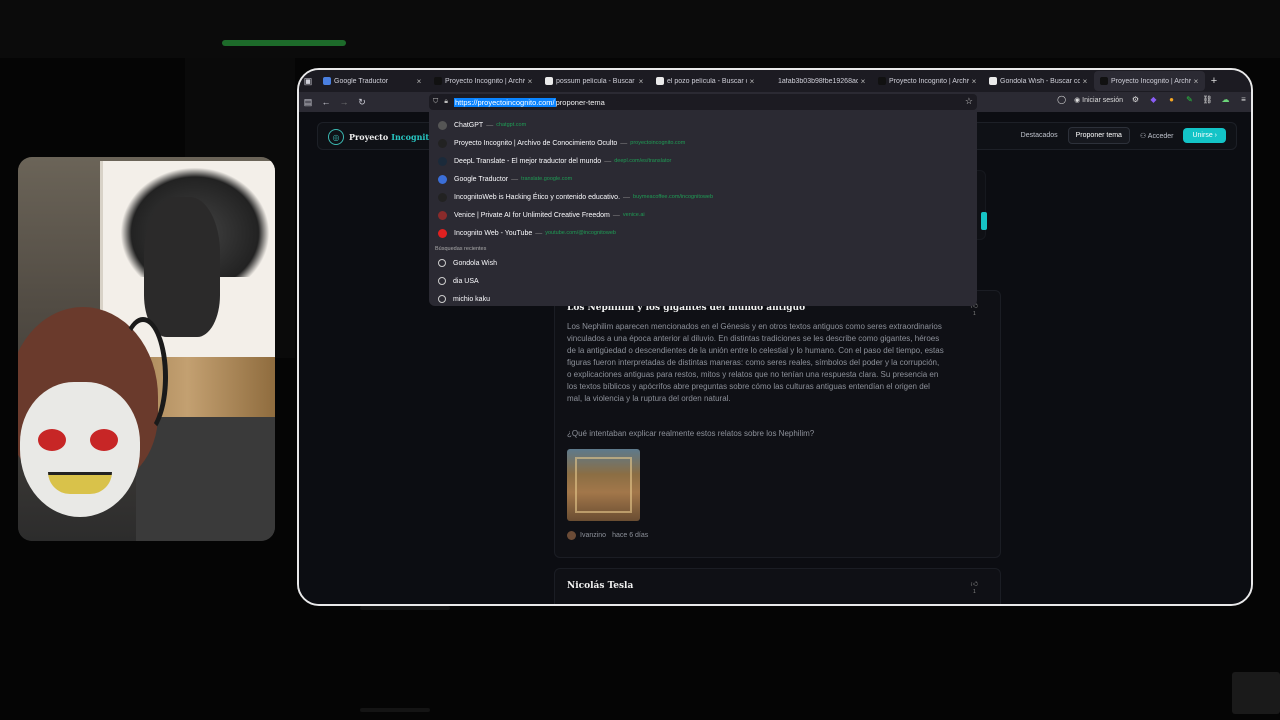 This screenshot has height=720, width=1280. I want to click on recent-searches-header: Búsquedas recientes, so click(461, 249).